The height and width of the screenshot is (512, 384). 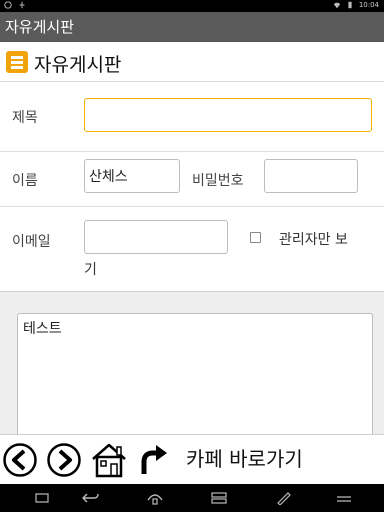 I want to click on password-label: 비밀번호, so click(x=218, y=181).